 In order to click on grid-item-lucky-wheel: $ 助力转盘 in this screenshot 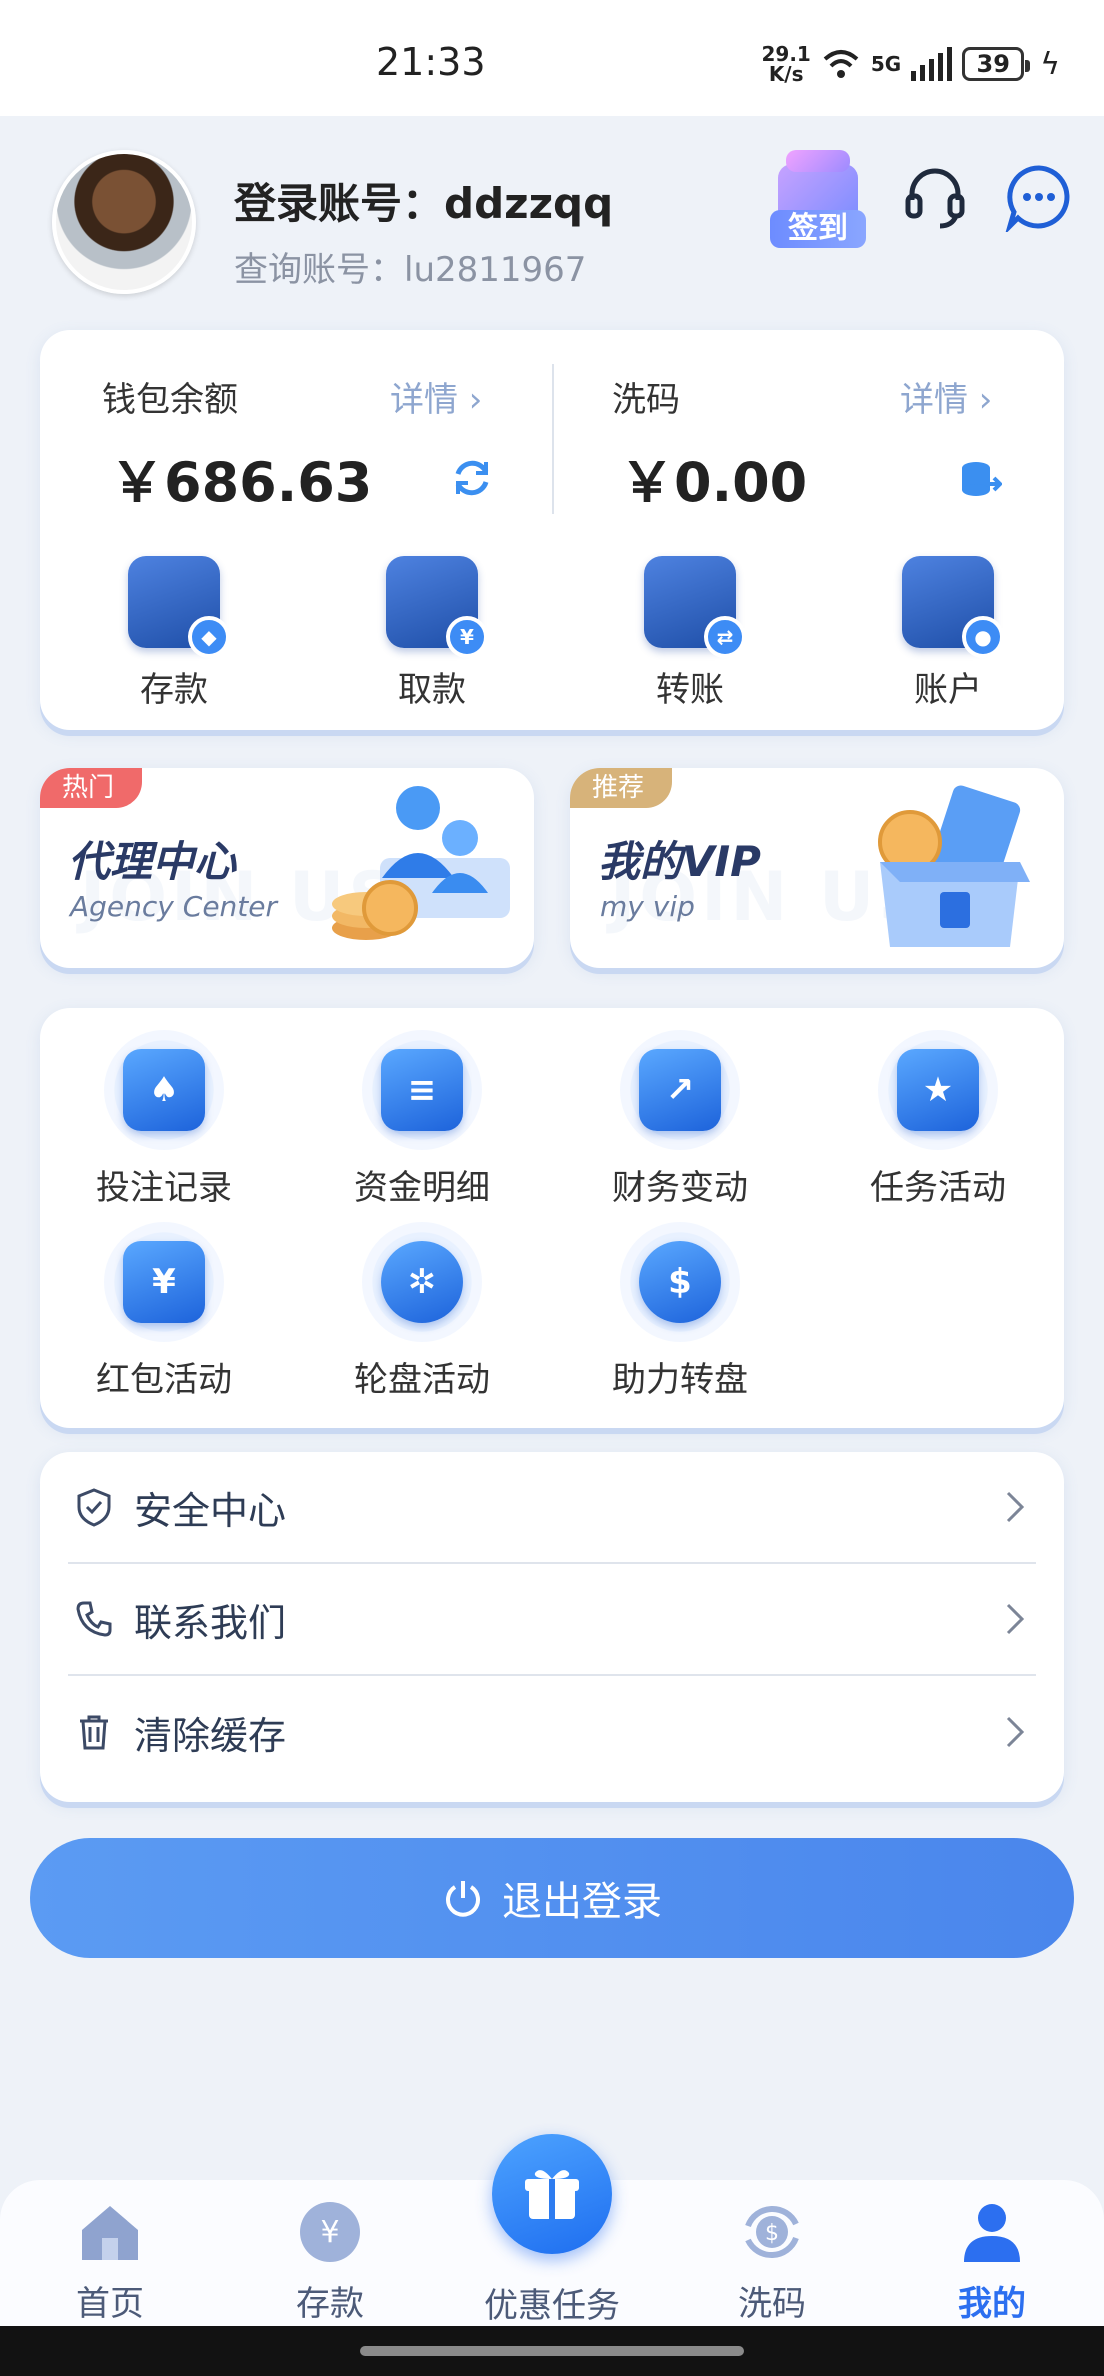, I will do `click(680, 1311)`.